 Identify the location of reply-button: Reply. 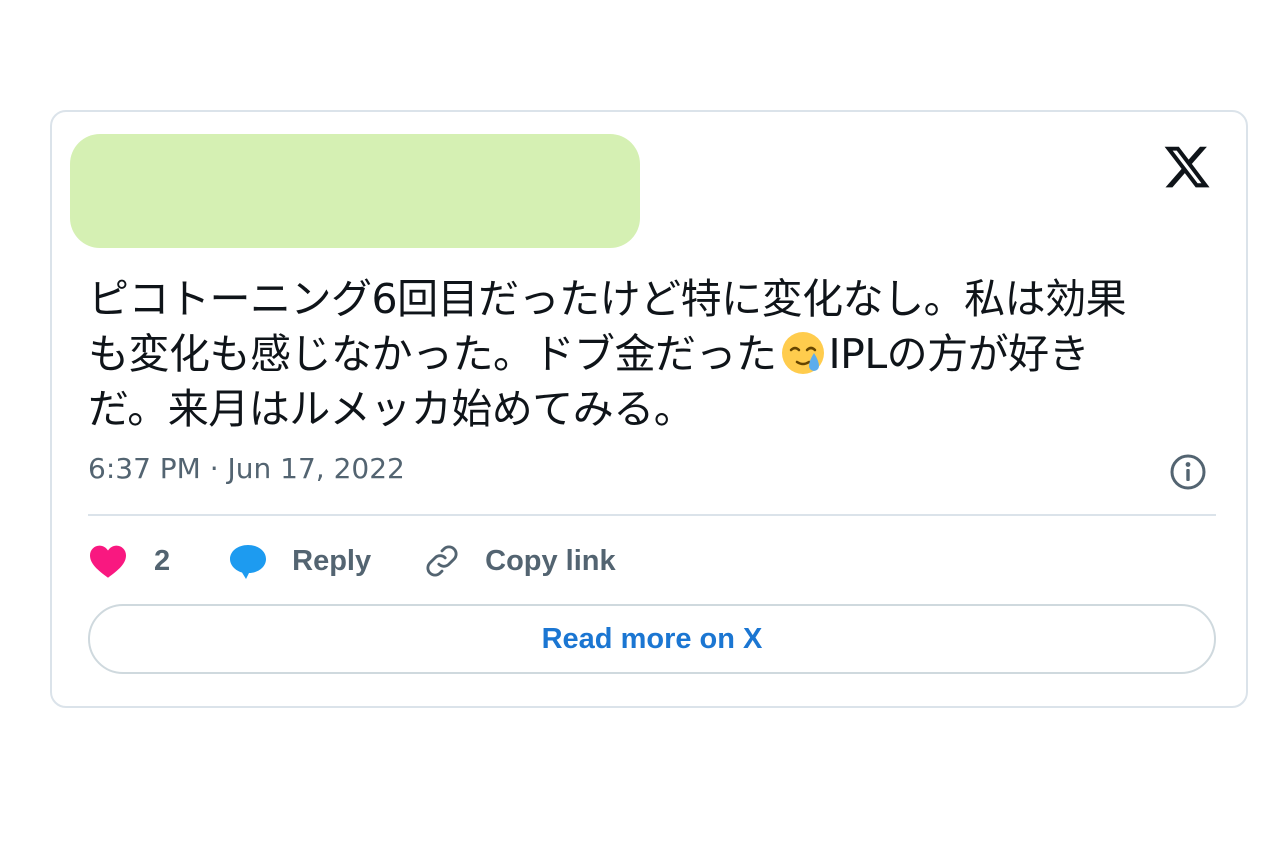
(299, 561).